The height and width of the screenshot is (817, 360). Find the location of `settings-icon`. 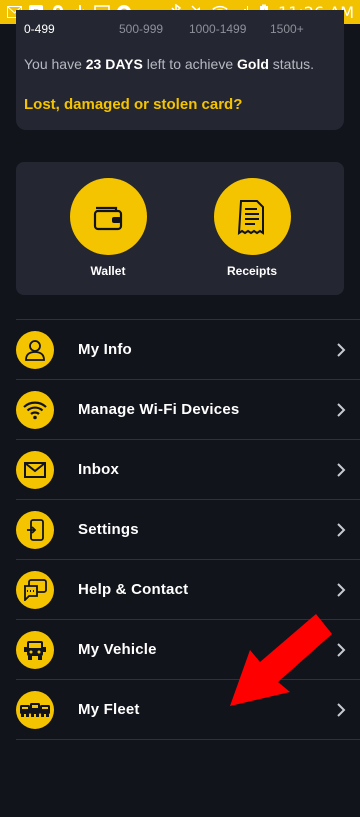

settings-icon is located at coordinates (35, 529).